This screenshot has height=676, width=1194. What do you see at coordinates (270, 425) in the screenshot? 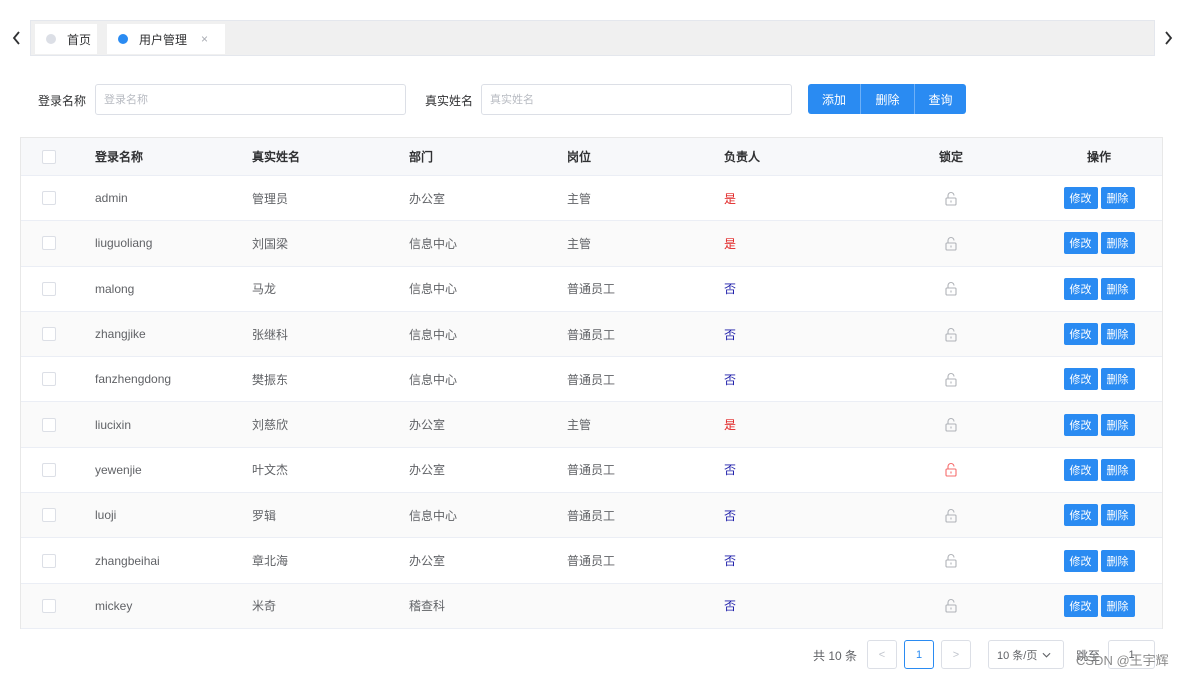
I see `real-name-cell: 刘慈欣` at bounding box center [270, 425].